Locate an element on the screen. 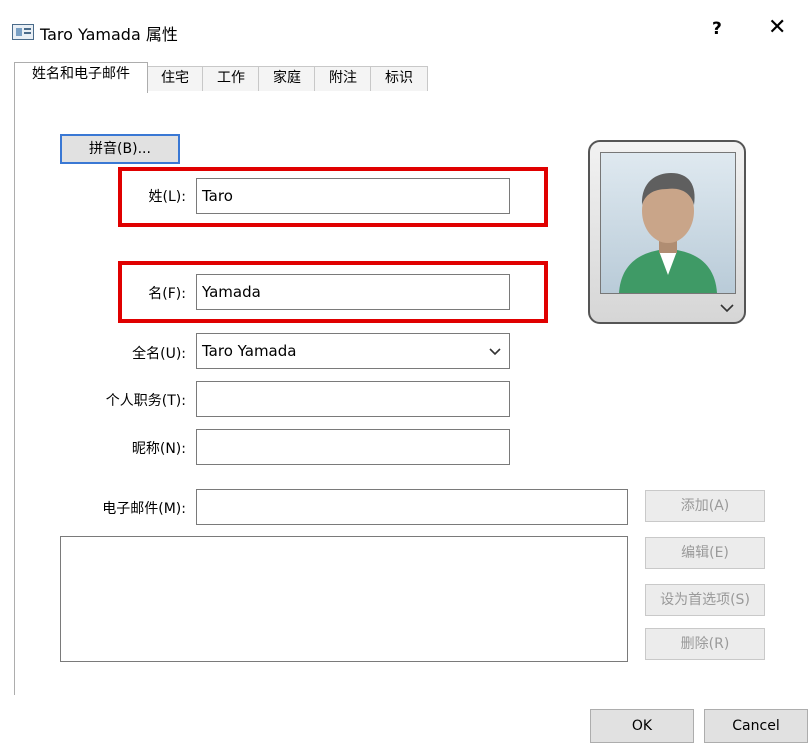  chevron-down-icon is located at coordinates (495, 352).